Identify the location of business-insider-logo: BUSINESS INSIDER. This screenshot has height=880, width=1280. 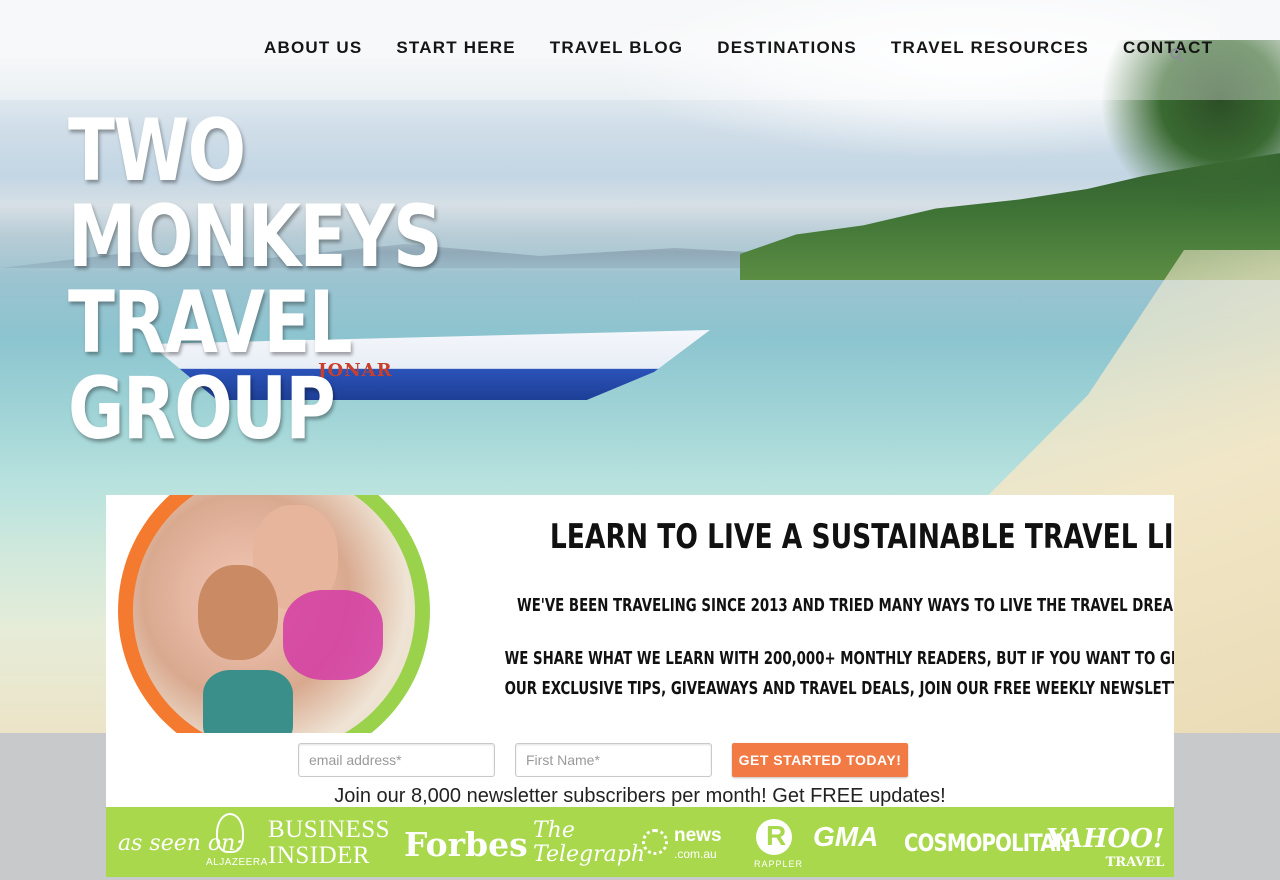
(329, 843).